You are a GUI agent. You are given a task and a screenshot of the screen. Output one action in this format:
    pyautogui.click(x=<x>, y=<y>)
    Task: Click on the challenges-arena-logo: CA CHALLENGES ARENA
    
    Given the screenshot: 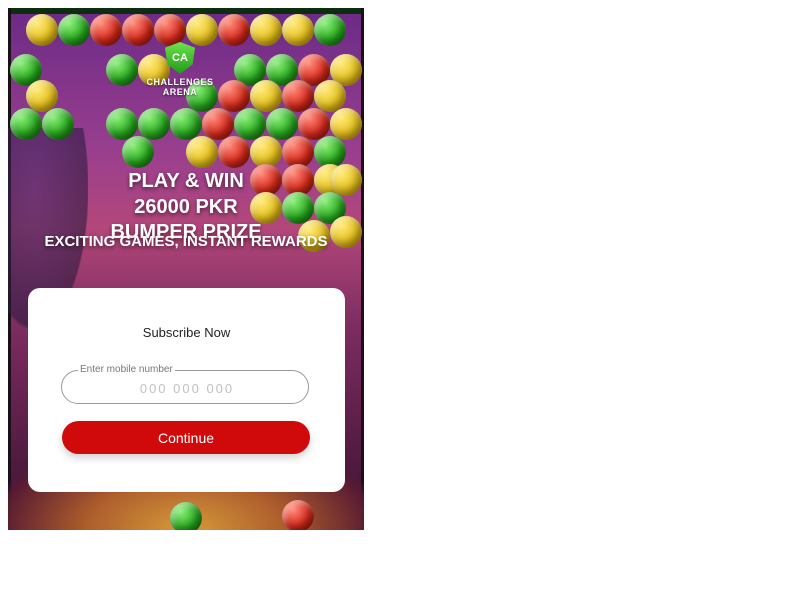 What is the action you would take?
    pyautogui.click(x=180, y=69)
    